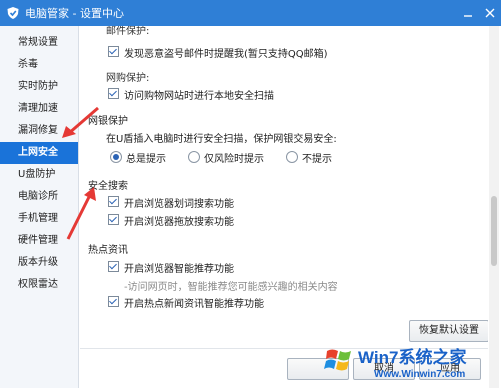 This screenshot has width=501, height=388. What do you see at coordinates (199, 96) in the screenshot?
I see `shopping-protection-label: 访问购物网站时进行本地安全扫描` at bounding box center [199, 96].